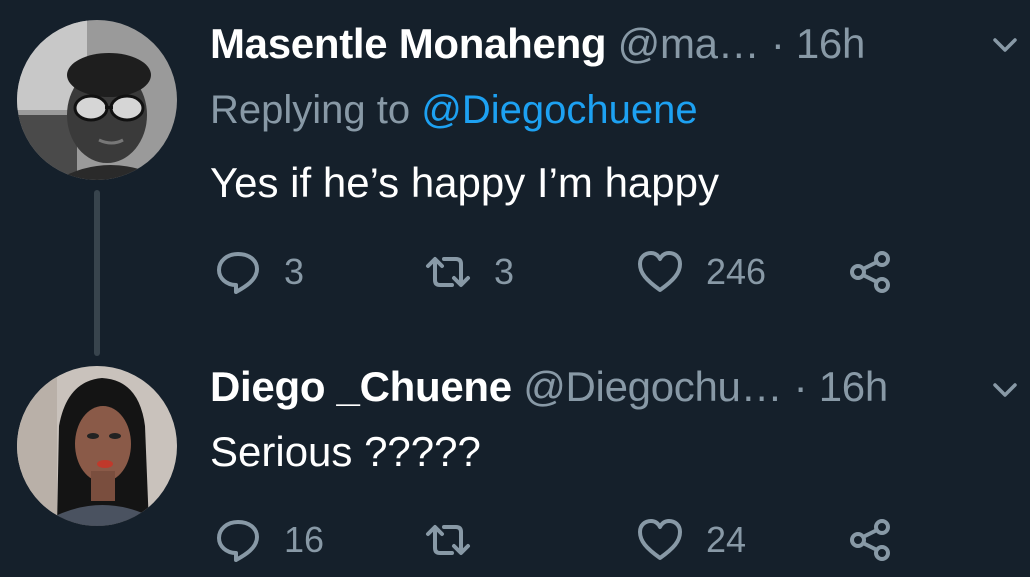  Describe the element at coordinates (465, 182) in the screenshot. I see `tweet-text: Yes if he’s happy I’m happy` at that location.